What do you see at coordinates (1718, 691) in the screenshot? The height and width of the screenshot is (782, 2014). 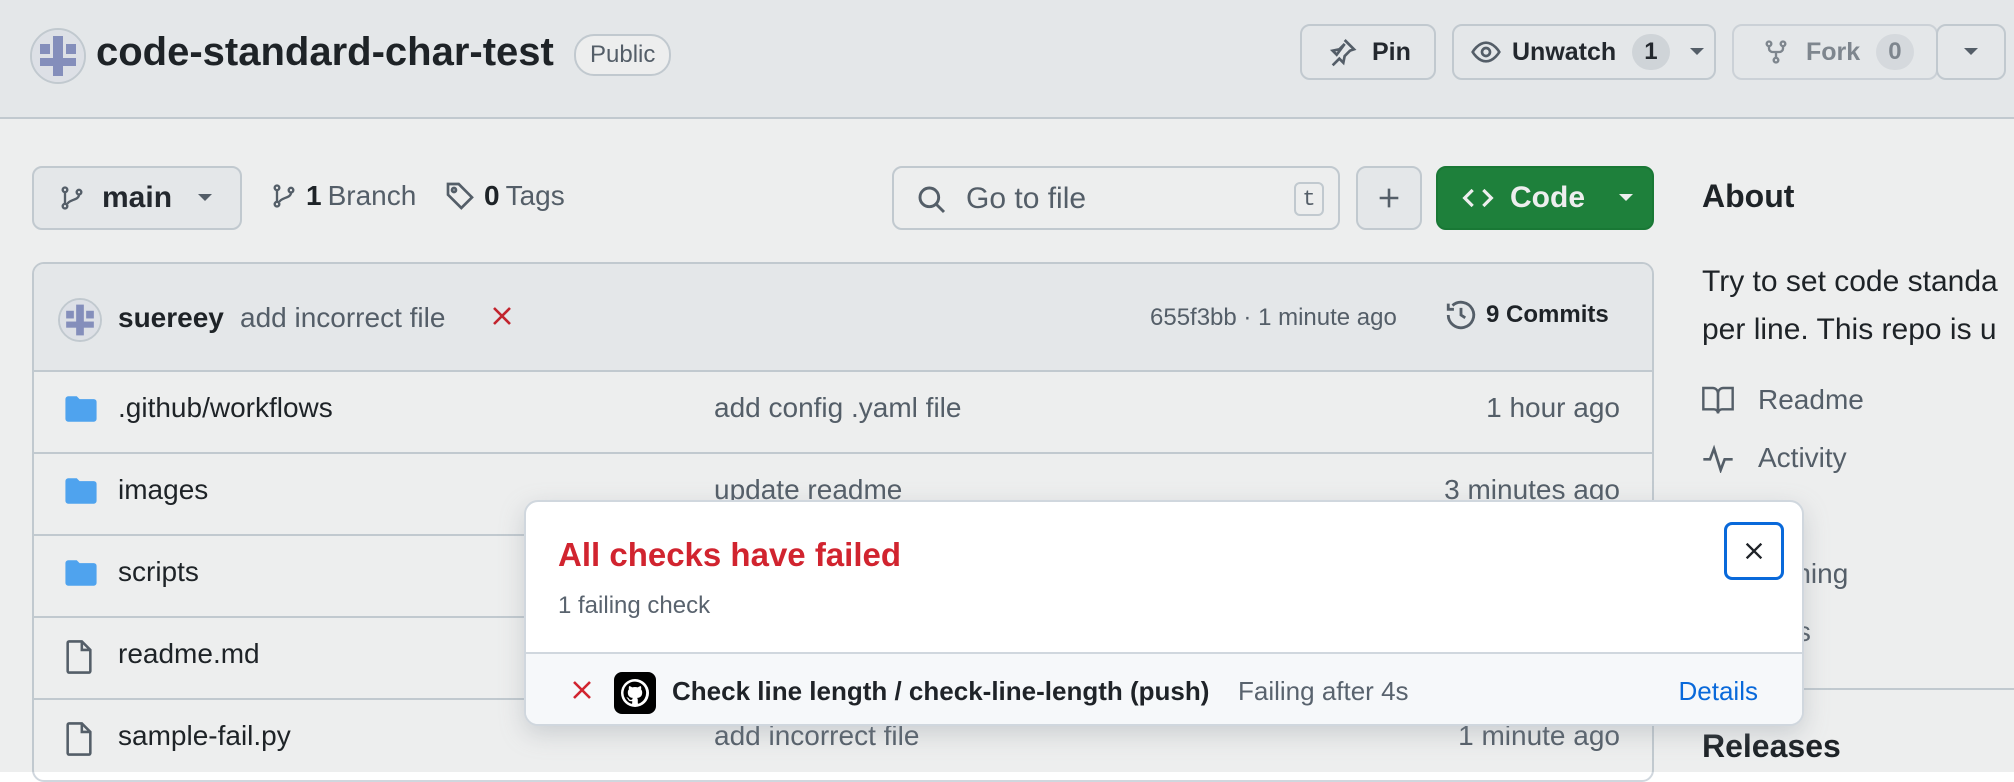 I see `details-link: Details` at bounding box center [1718, 691].